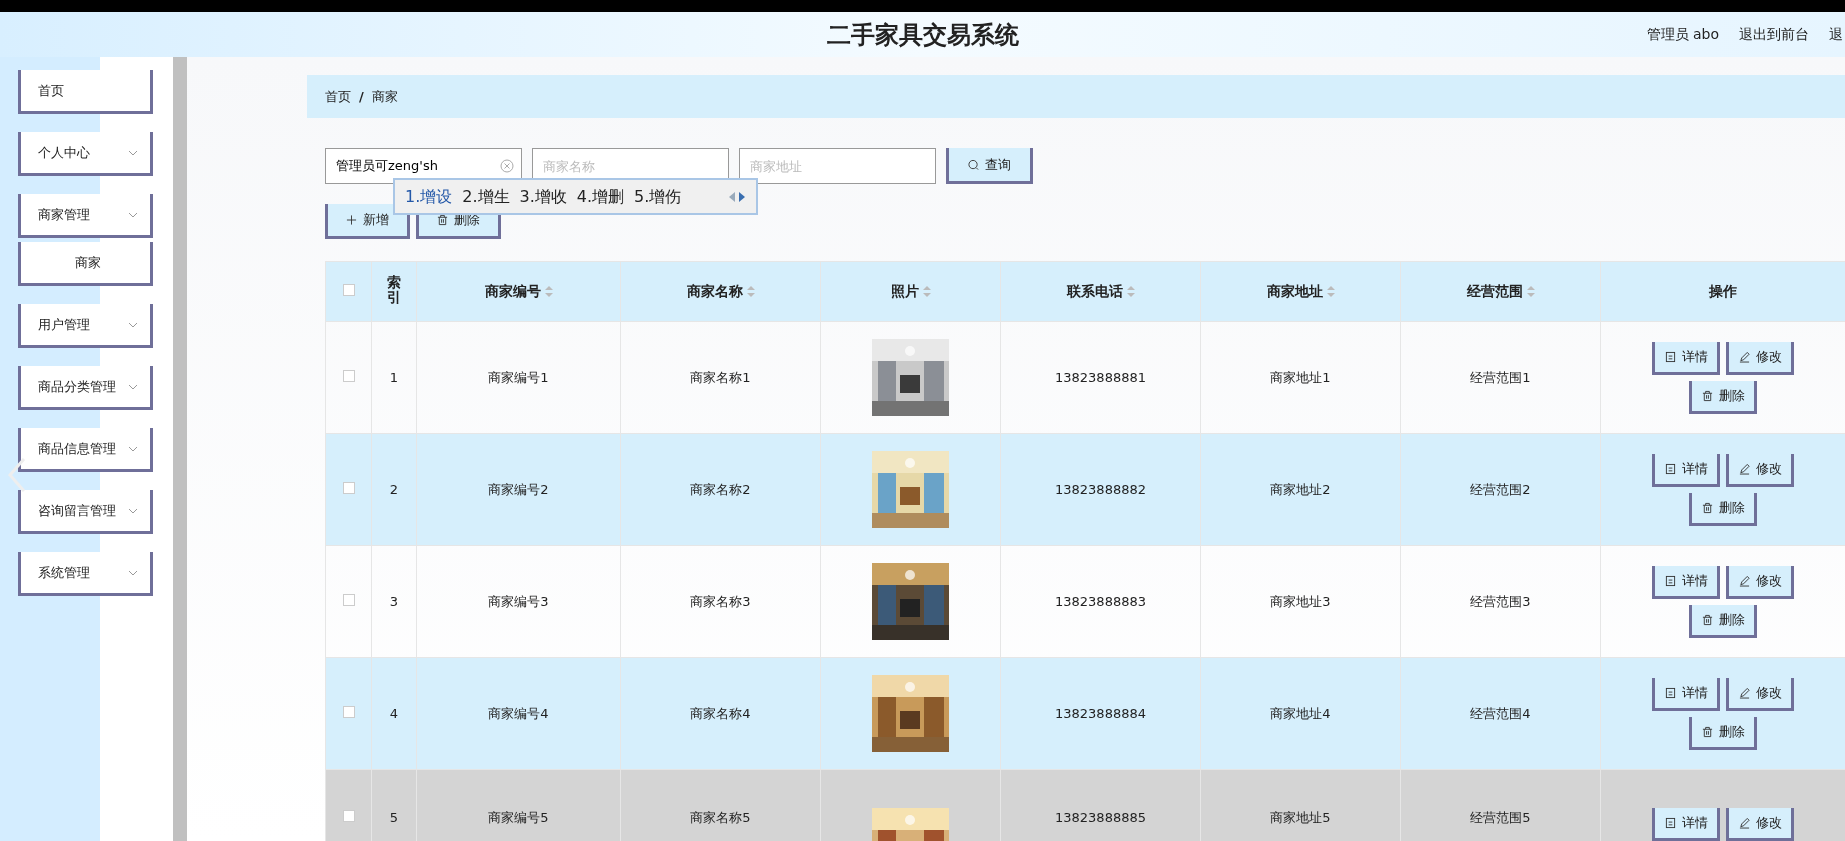 The height and width of the screenshot is (841, 1845). I want to click on menu-label: 商品分类管理, so click(77, 386).